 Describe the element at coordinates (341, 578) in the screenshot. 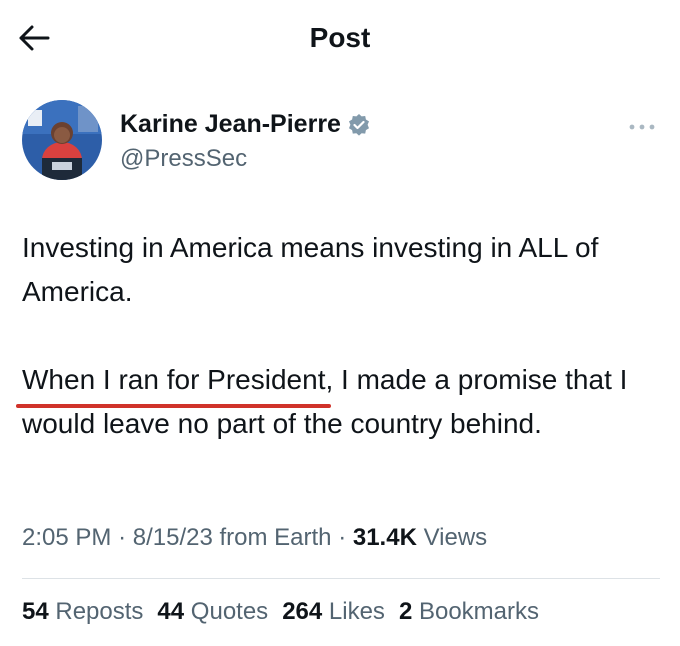

I see `divider` at that location.